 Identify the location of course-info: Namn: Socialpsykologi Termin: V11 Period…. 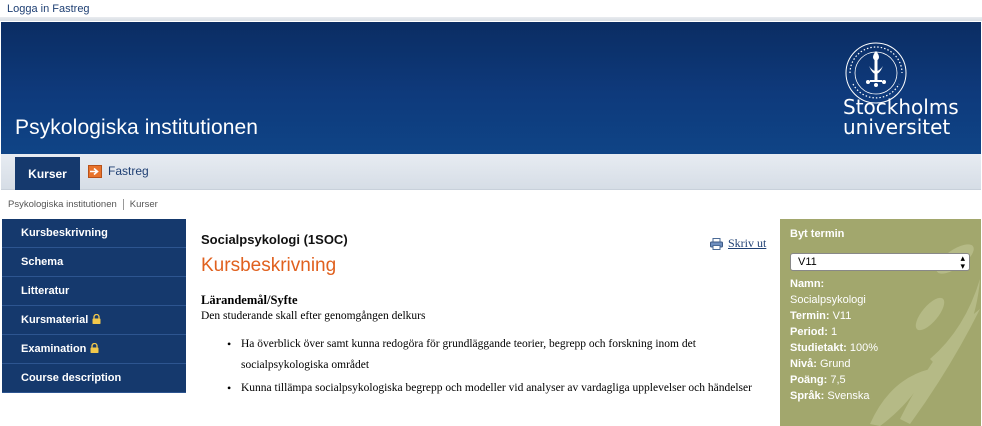
(834, 340).